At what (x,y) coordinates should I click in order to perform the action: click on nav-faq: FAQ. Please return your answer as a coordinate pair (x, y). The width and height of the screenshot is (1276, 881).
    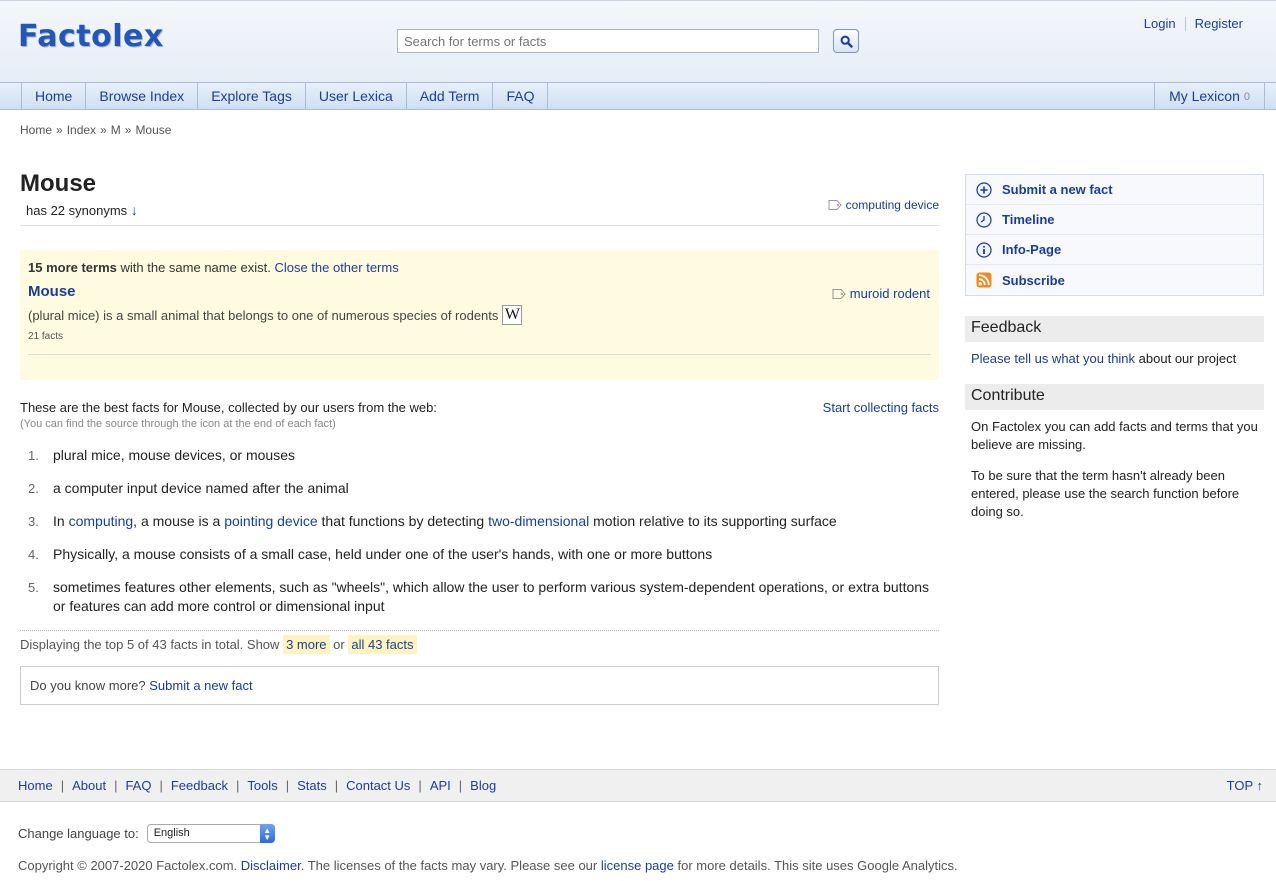
    Looking at the image, I should click on (521, 96).